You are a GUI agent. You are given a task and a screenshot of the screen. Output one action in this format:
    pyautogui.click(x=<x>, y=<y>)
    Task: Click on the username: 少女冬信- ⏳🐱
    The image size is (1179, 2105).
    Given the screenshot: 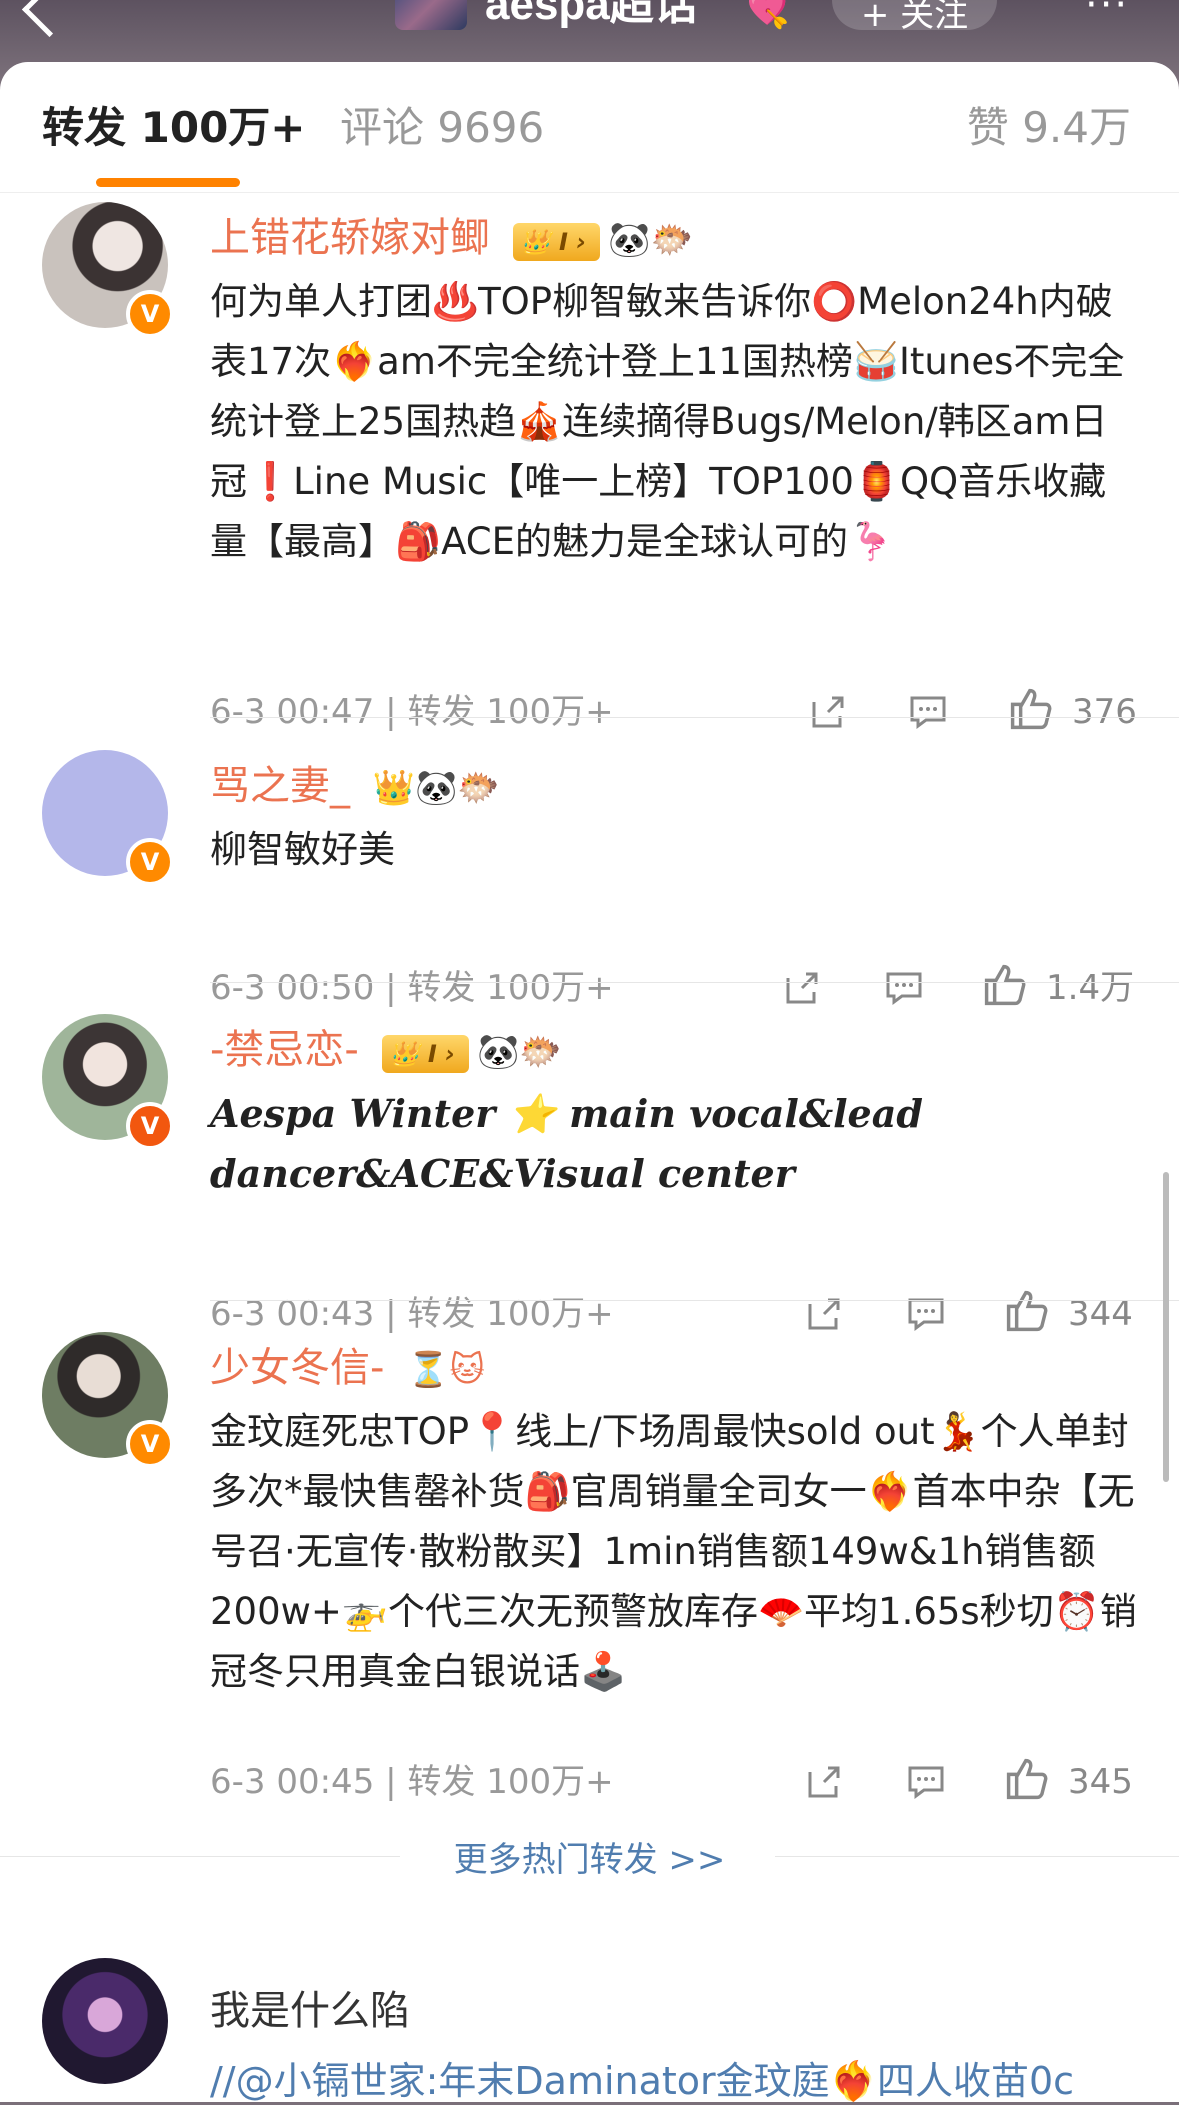 What is the action you would take?
    pyautogui.click(x=347, y=1369)
    